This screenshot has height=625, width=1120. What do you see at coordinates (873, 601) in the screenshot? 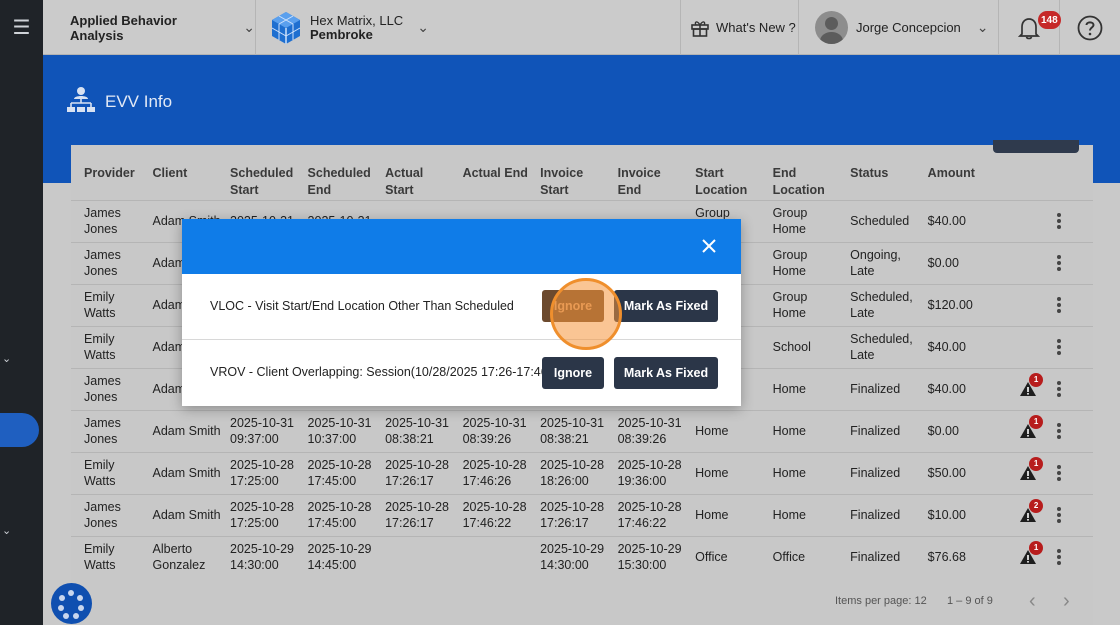
I see `items-per-page-label: Items per page:` at bounding box center [873, 601].